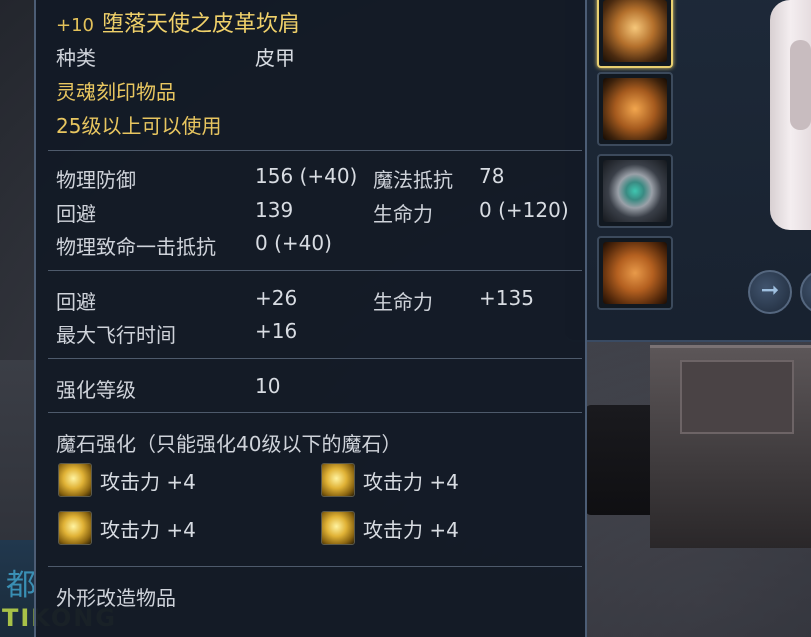 The width and height of the screenshot is (811, 637). Describe the element at coordinates (116, 598) in the screenshot. I see `appearance-modify-text: 外形改造物品` at that location.